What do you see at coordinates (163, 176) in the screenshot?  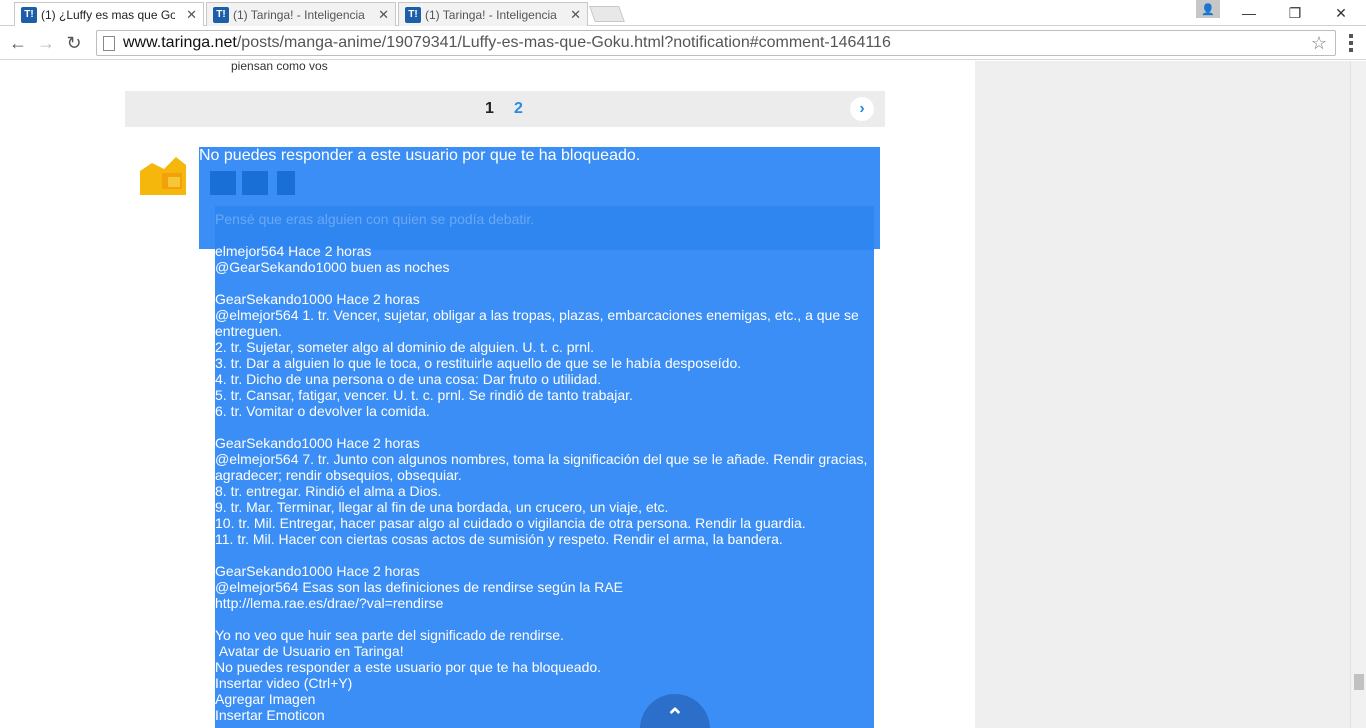 I see `user-avatar` at bounding box center [163, 176].